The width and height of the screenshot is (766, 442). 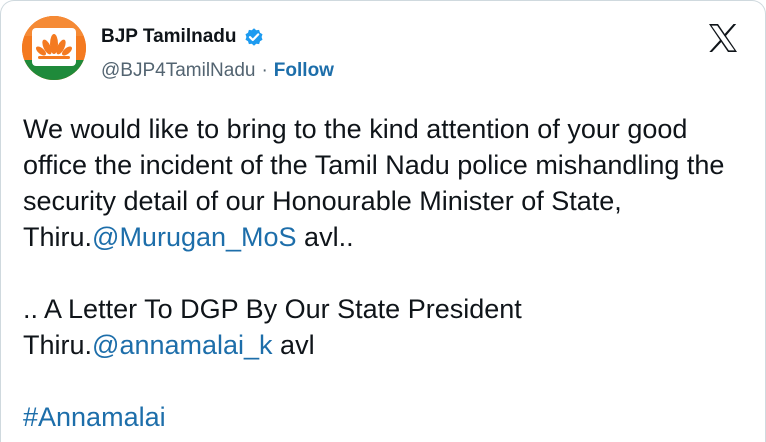 What do you see at coordinates (304, 71) in the screenshot?
I see `follow-button: Follow` at bounding box center [304, 71].